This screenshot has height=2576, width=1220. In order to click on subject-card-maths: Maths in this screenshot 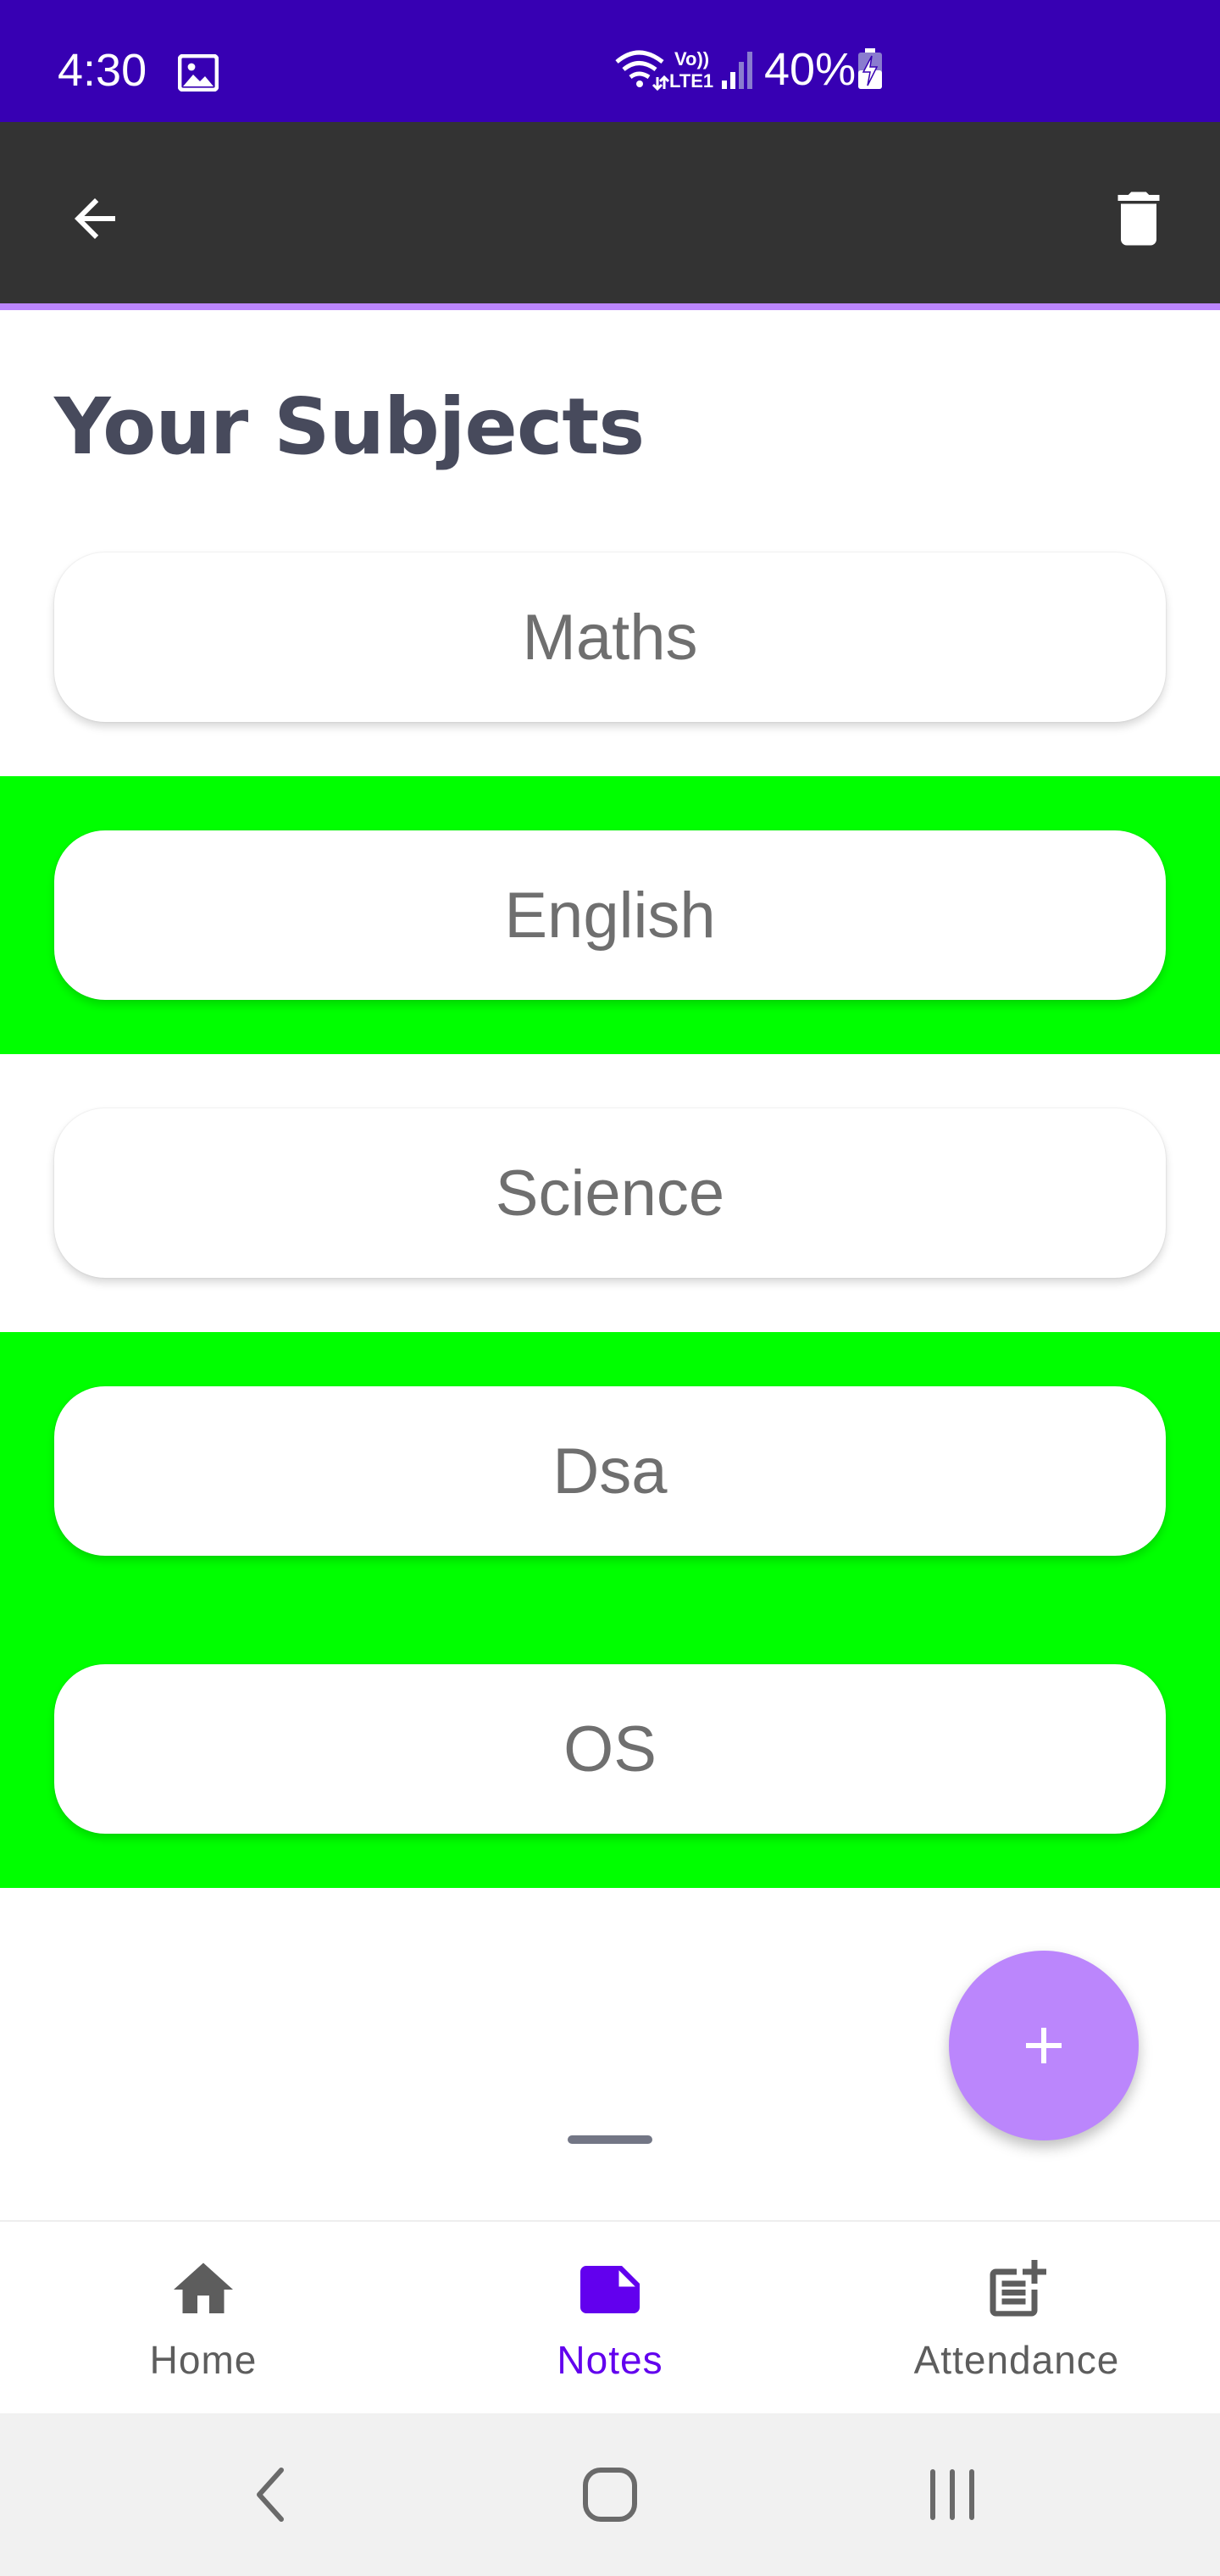, I will do `click(610, 637)`.